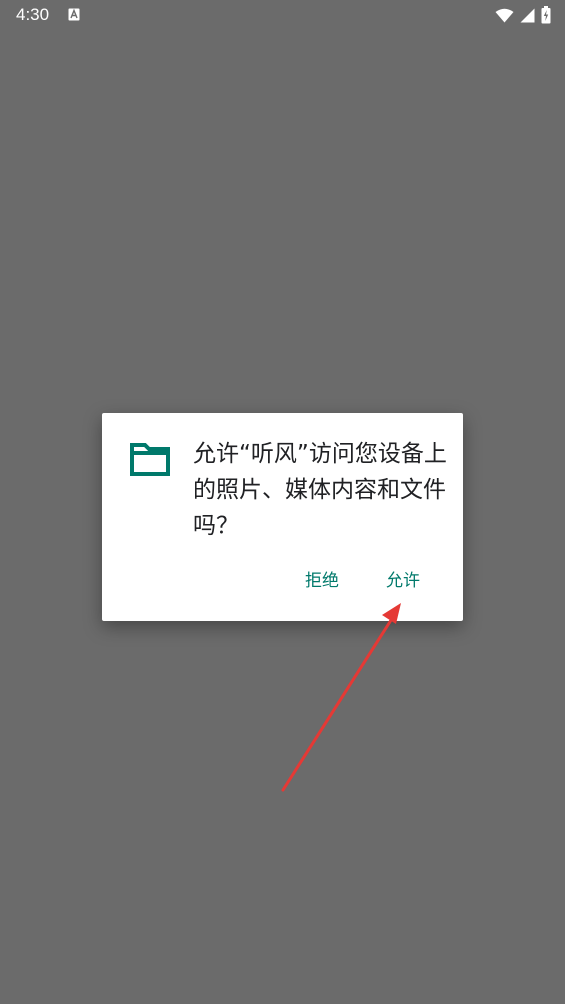 The image size is (565, 1004). Describe the element at coordinates (74, 14) in the screenshot. I see `a-icon` at that location.